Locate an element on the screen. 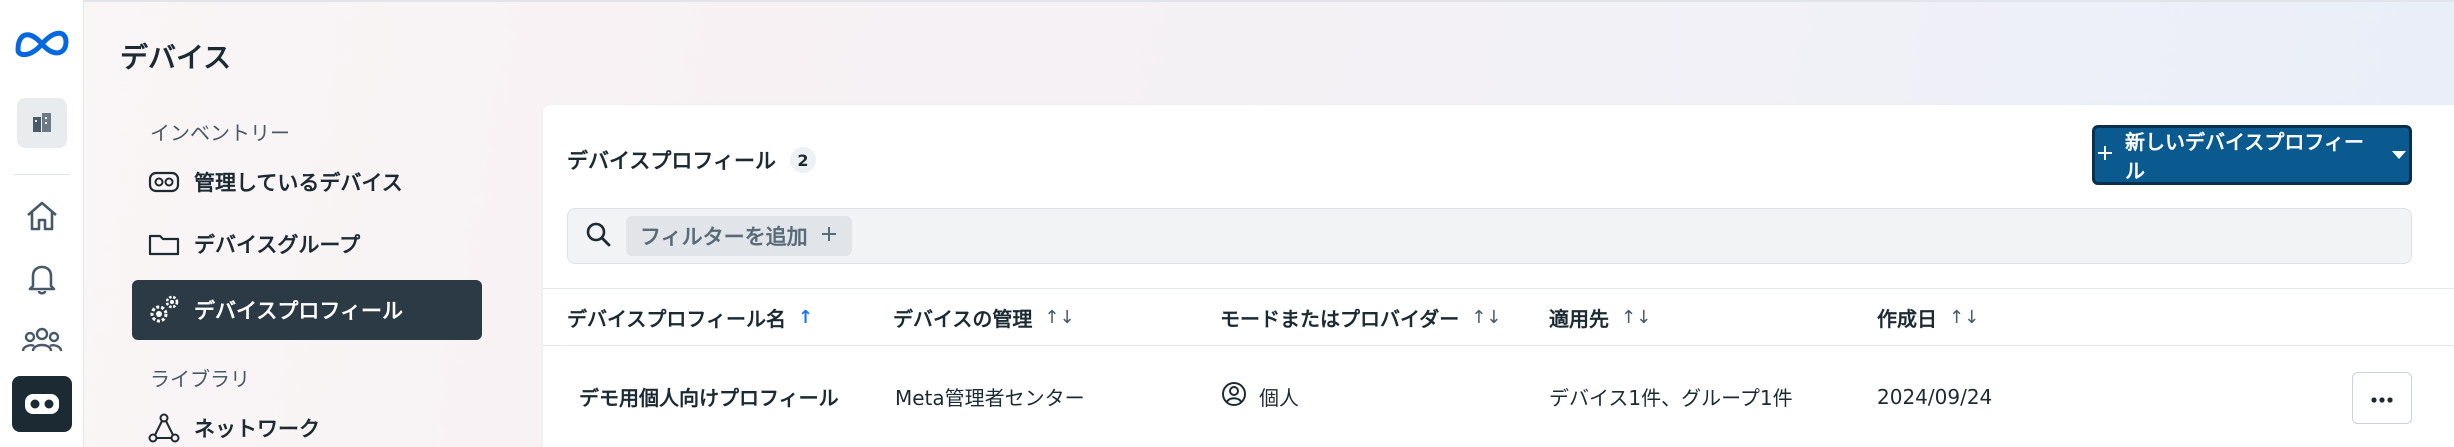 This screenshot has width=2454, height=447. sidebar-item-label: デバイスプロフィール is located at coordinates (298, 311).